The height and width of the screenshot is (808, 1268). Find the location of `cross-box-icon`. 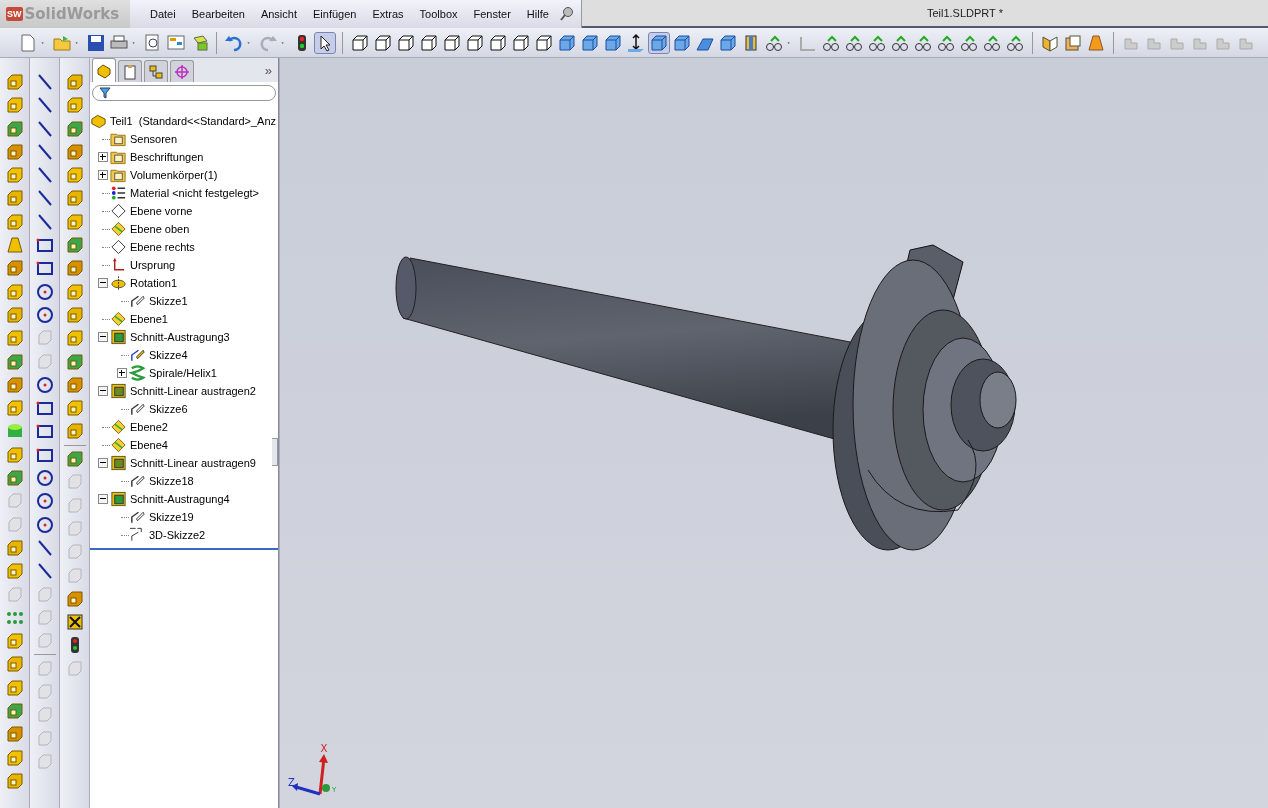

cross-box-icon is located at coordinates (74, 622).